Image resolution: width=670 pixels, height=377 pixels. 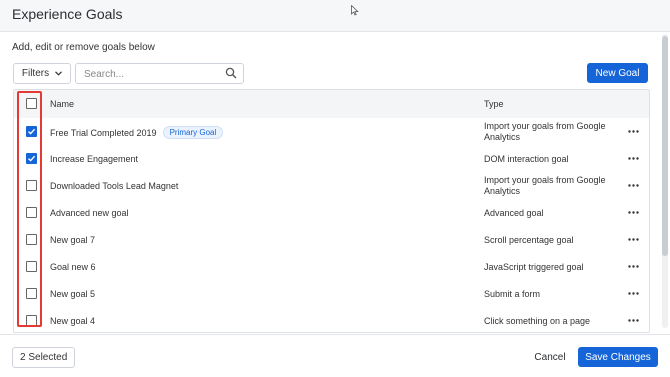 I want to click on goal-name: Goal new 6, so click(x=73, y=267).